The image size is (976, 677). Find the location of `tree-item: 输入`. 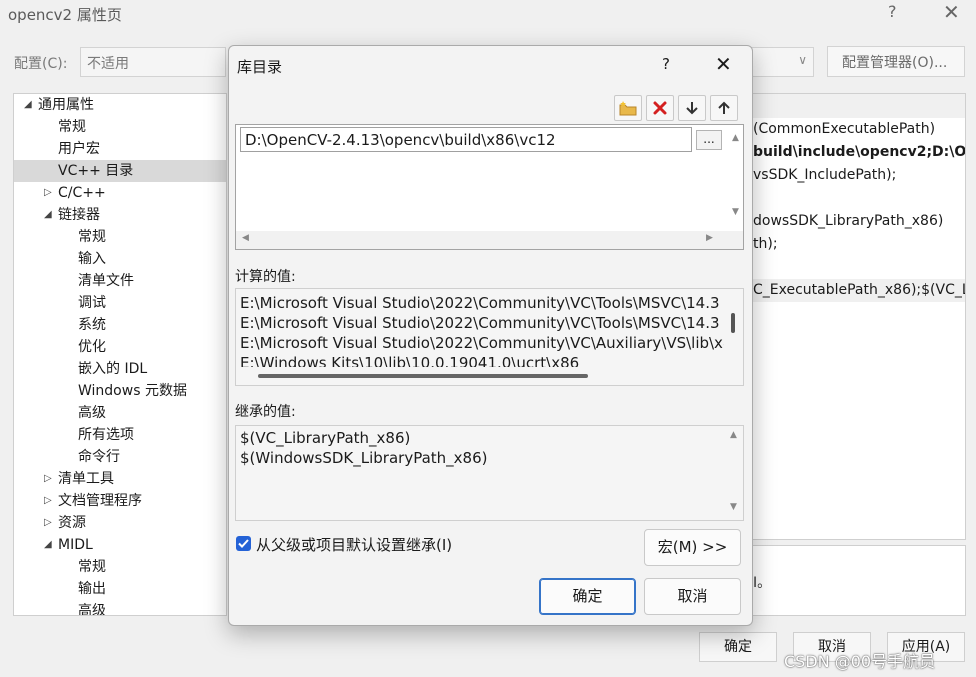

tree-item: 输入 is located at coordinates (120, 259).